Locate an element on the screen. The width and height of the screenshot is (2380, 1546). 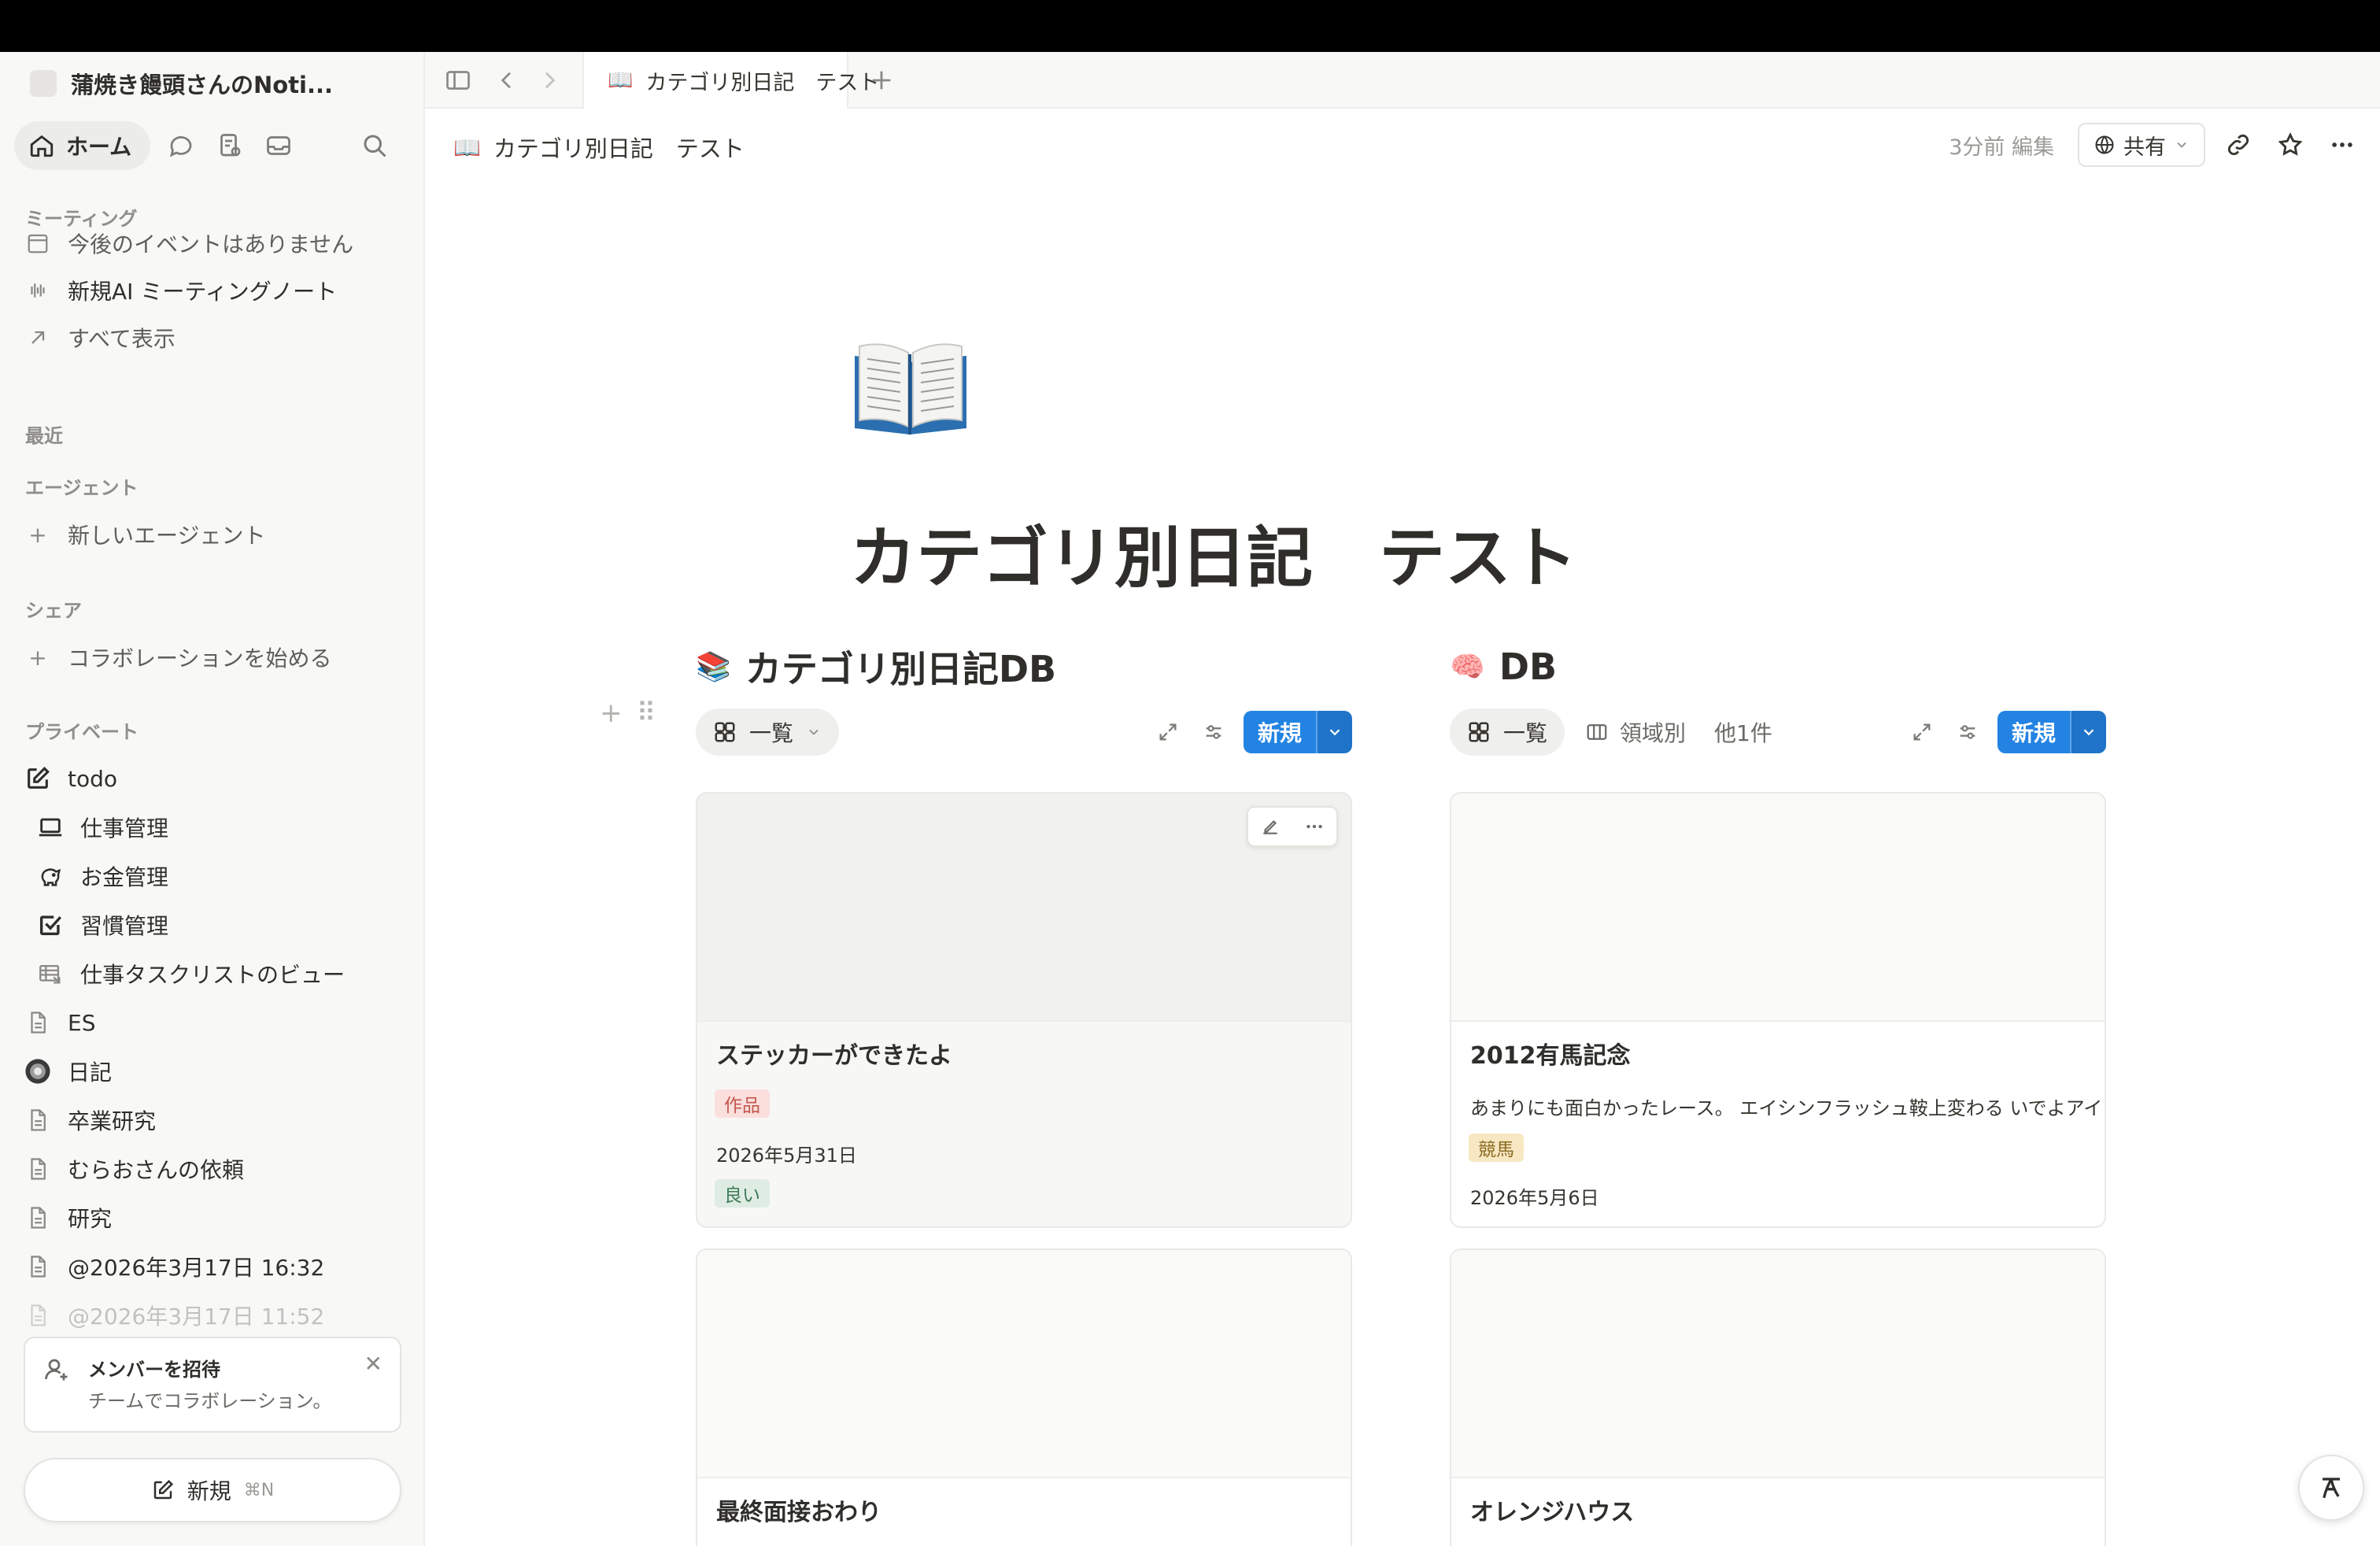
sidebar-item-dated-page: @2026年3月17日 16:32 is located at coordinates (174, 1267).